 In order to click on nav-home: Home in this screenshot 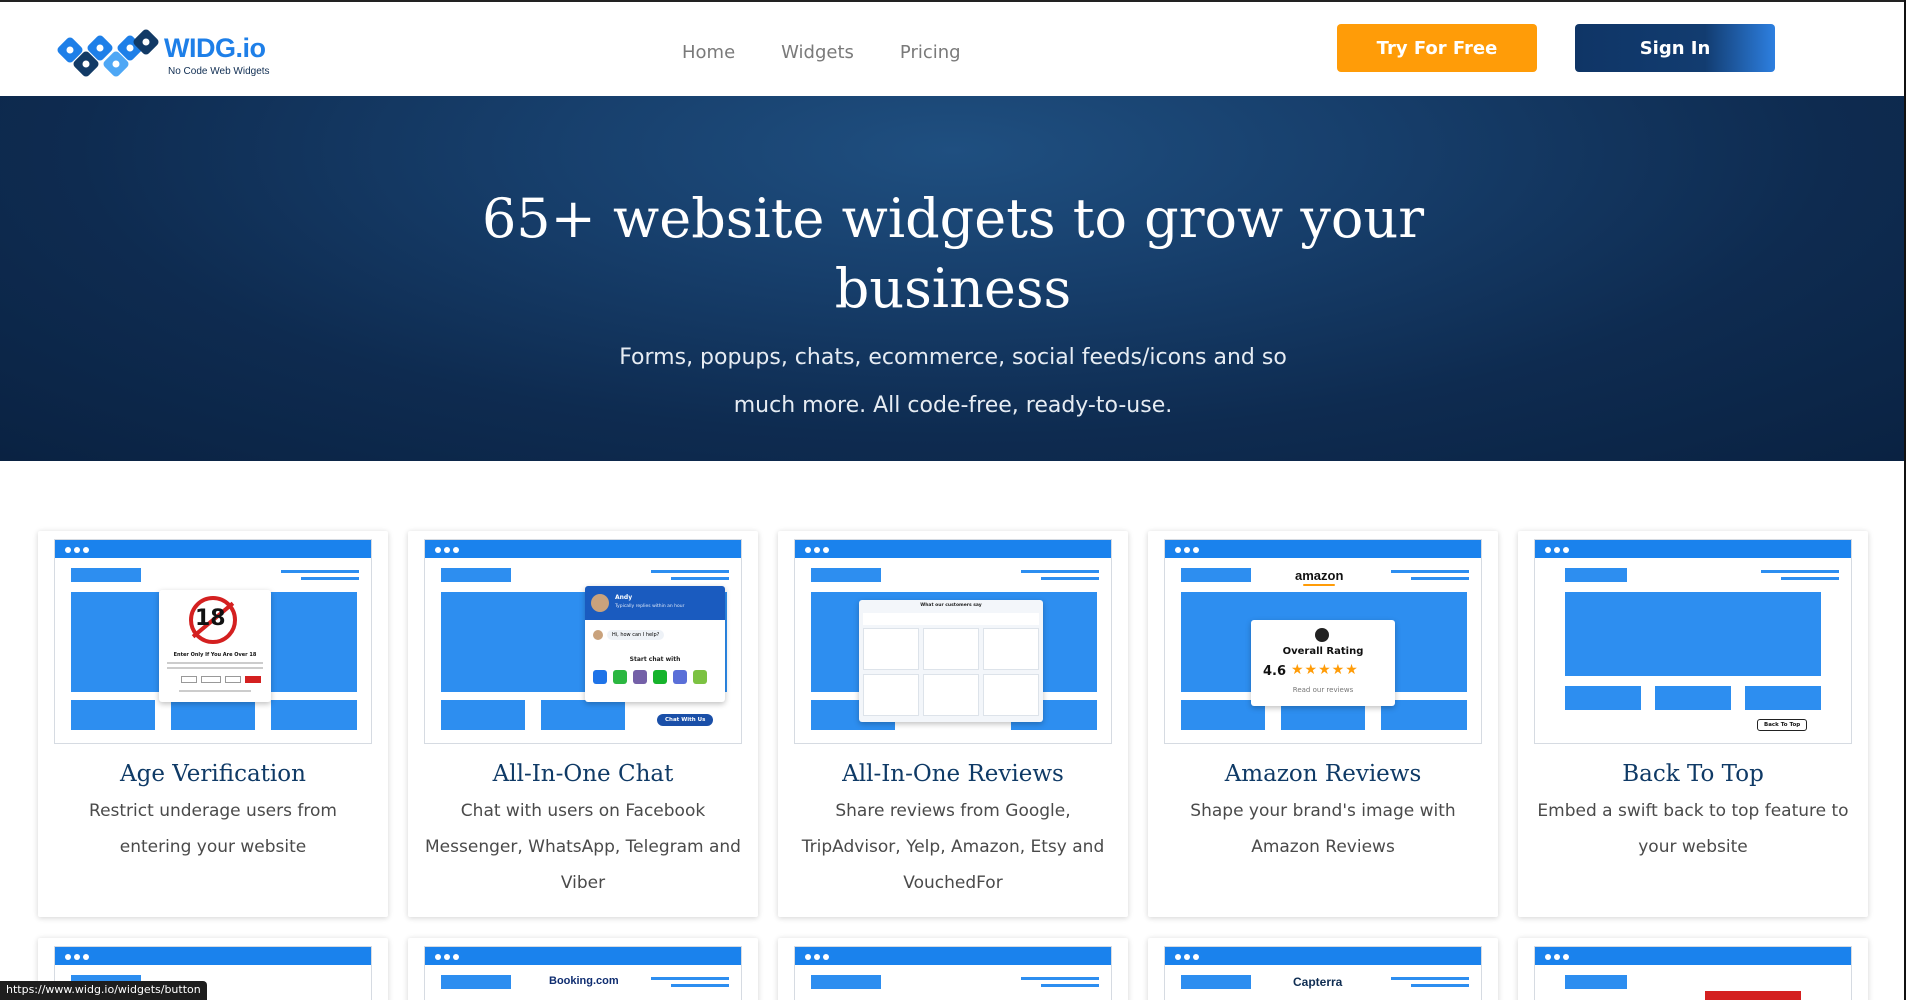, I will do `click(708, 52)`.